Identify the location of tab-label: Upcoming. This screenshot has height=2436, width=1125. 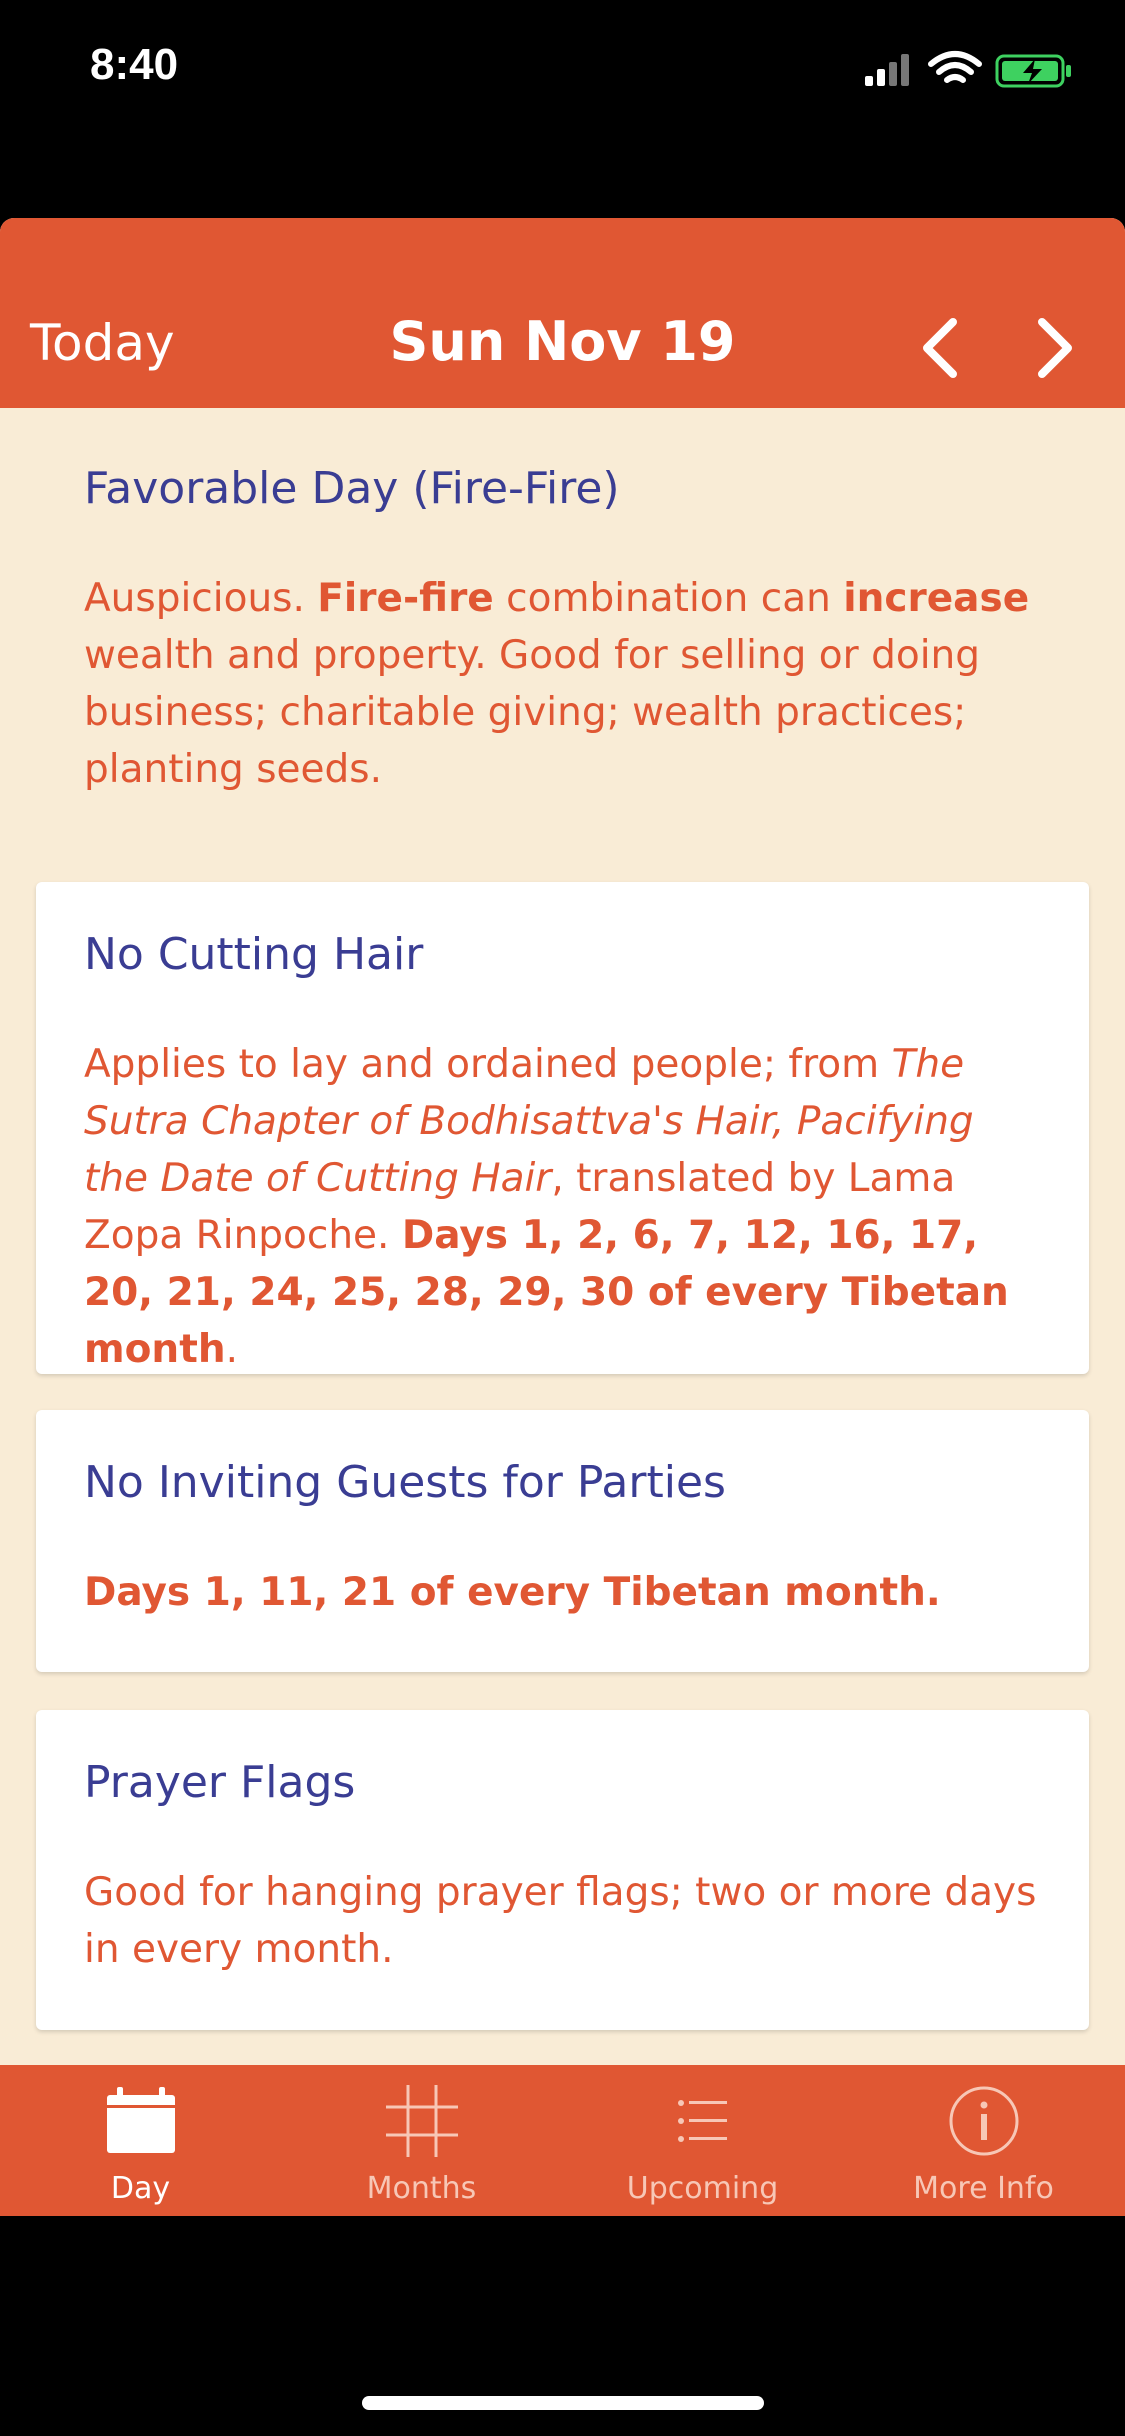
(702, 2188).